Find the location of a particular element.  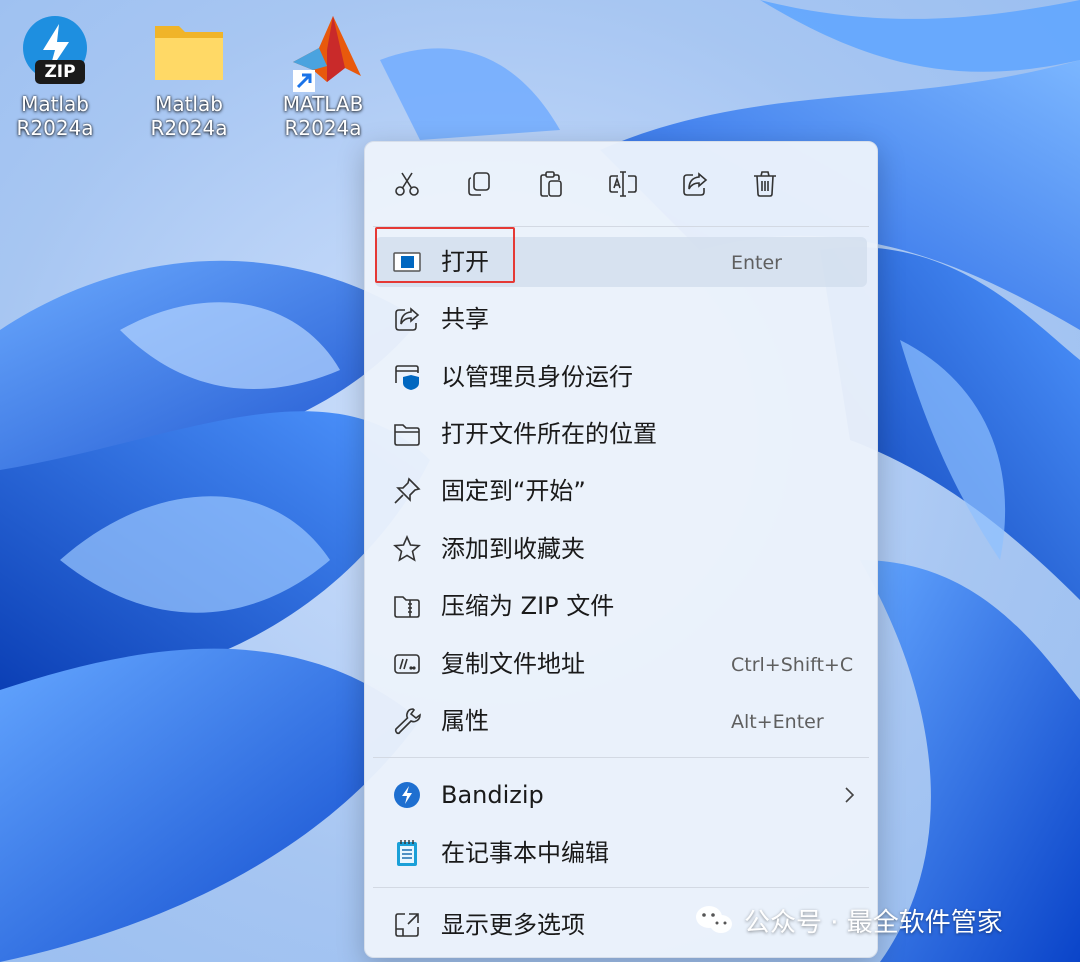

rename-button is located at coordinates (623, 184).